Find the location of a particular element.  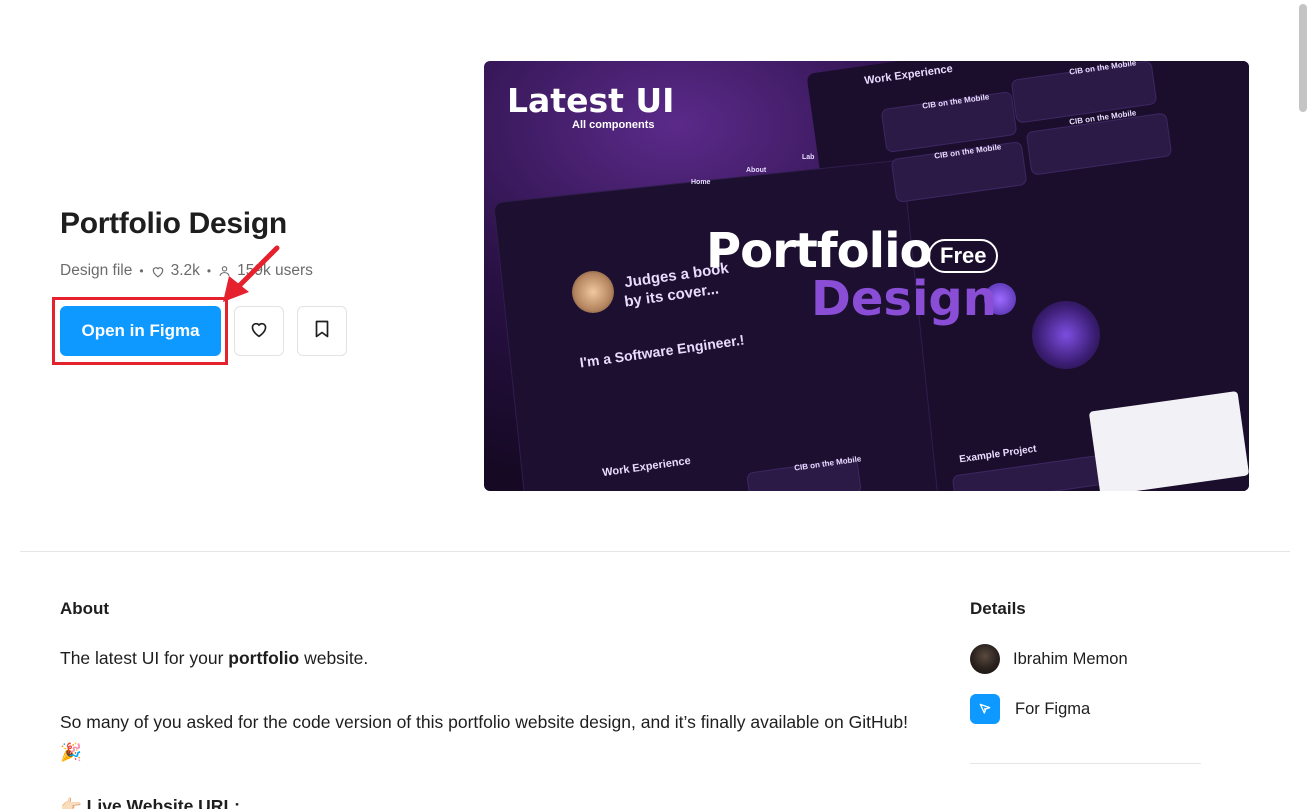

figma-icon is located at coordinates (985, 709).